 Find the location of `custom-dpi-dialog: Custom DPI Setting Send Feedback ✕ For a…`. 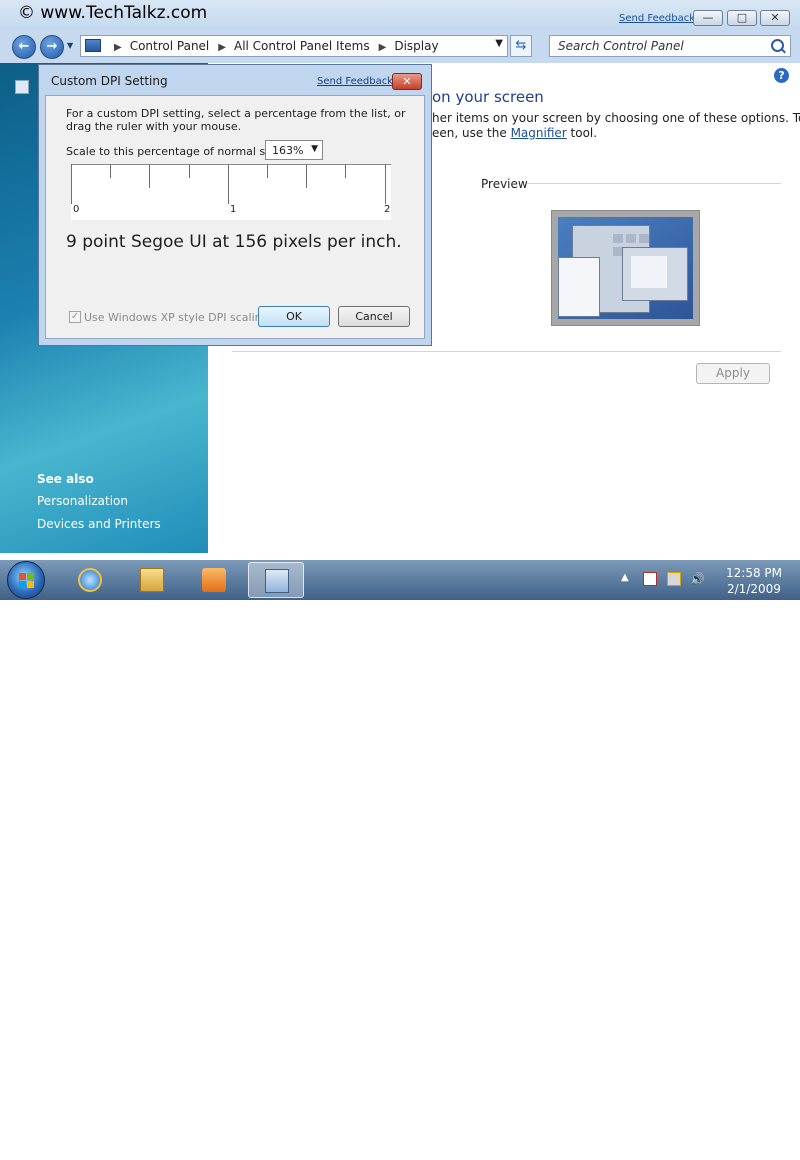

custom-dpi-dialog: Custom DPI Setting Send Feedback ✕ For a… is located at coordinates (235, 205).